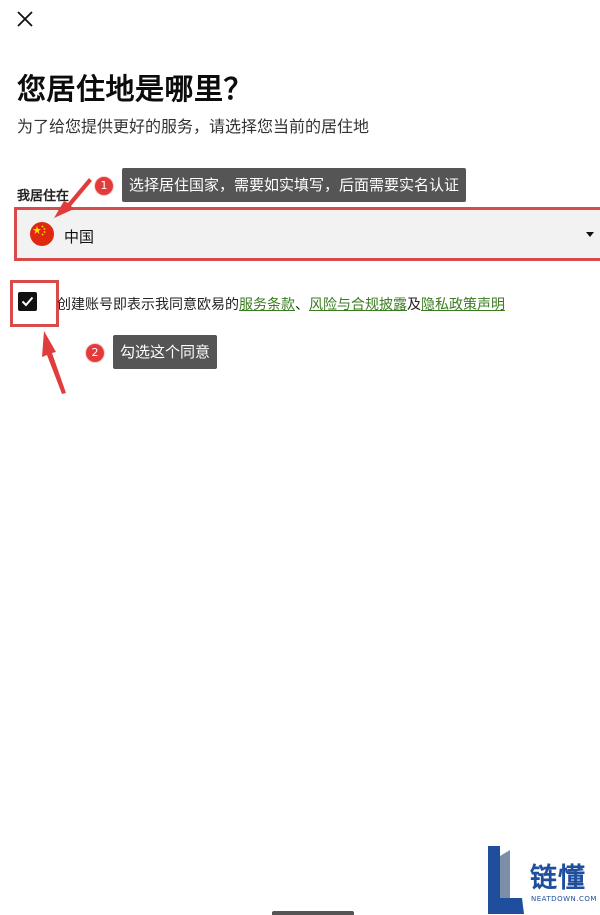 This screenshot has height=915, width=600. Describe the element at coordinates (313, 913) in the screenshot. I see `home-indicator` at that location.